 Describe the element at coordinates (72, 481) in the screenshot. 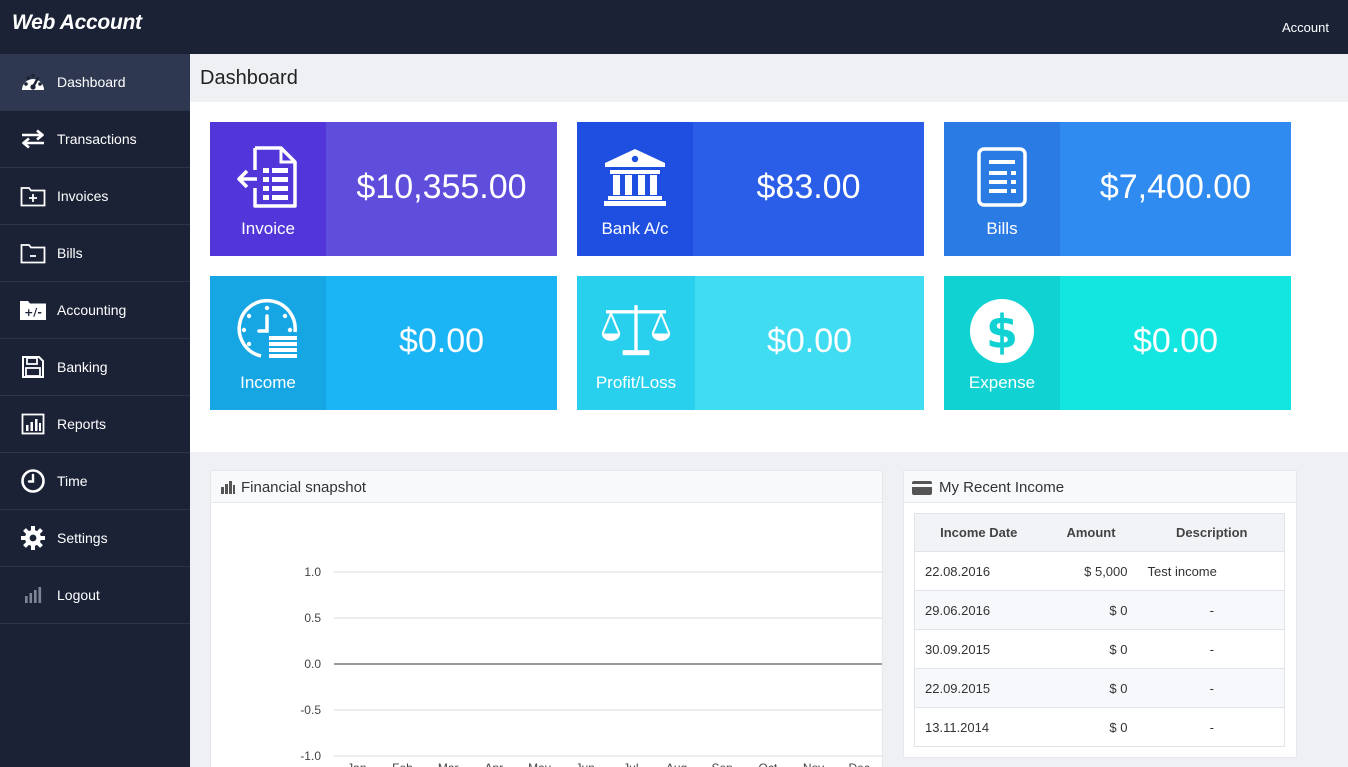

I see `sidebar-item-label: Time` at that location.